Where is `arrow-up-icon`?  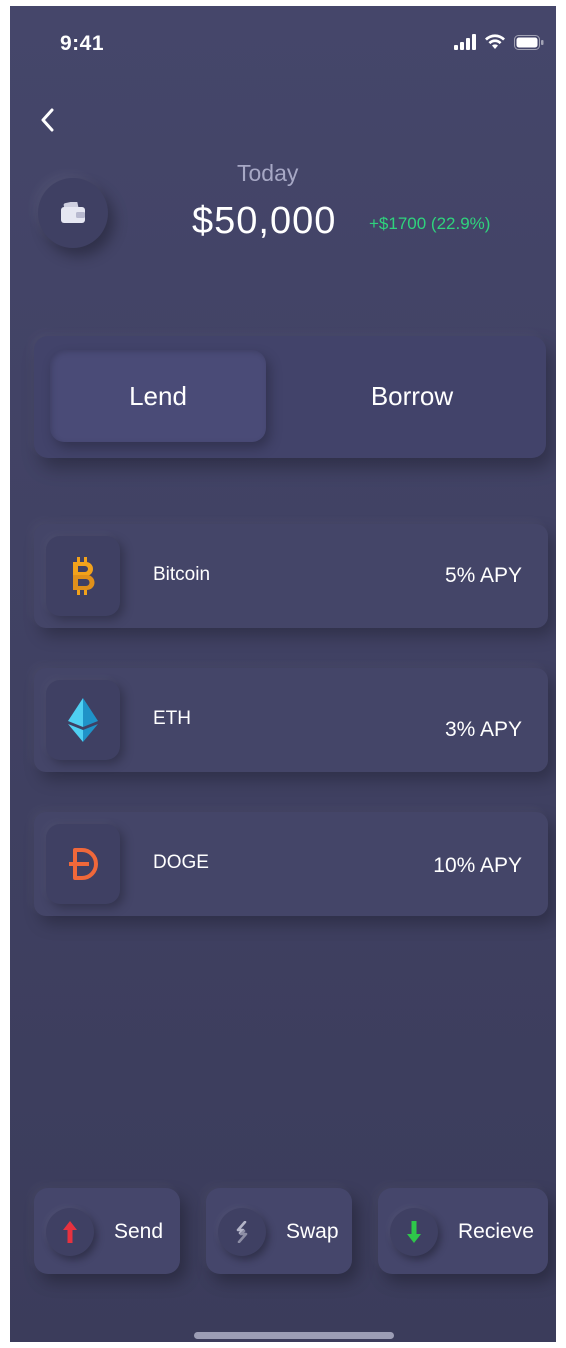
arrow-up-icon is located at coordinates (70, 1232).